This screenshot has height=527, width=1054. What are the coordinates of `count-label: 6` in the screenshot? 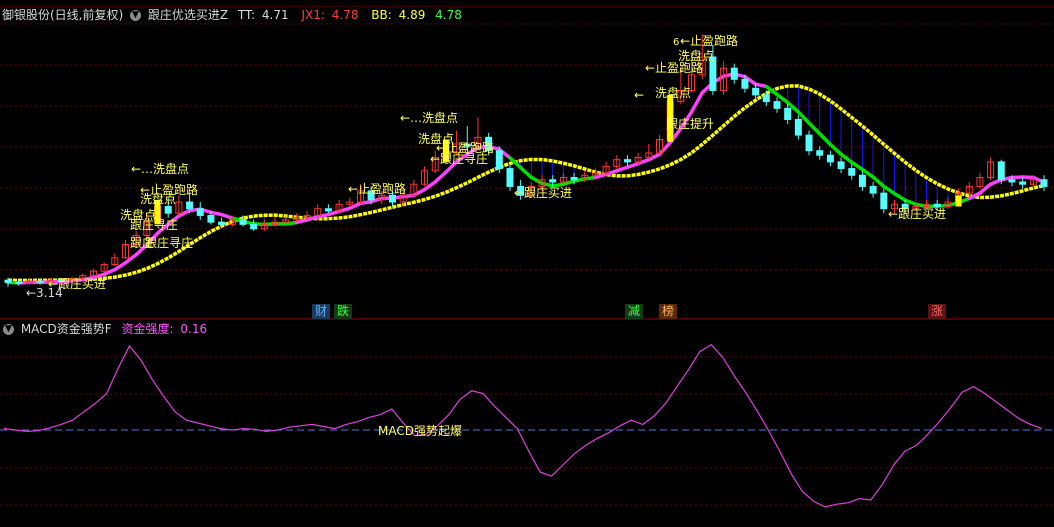 It's located at (676, 42).